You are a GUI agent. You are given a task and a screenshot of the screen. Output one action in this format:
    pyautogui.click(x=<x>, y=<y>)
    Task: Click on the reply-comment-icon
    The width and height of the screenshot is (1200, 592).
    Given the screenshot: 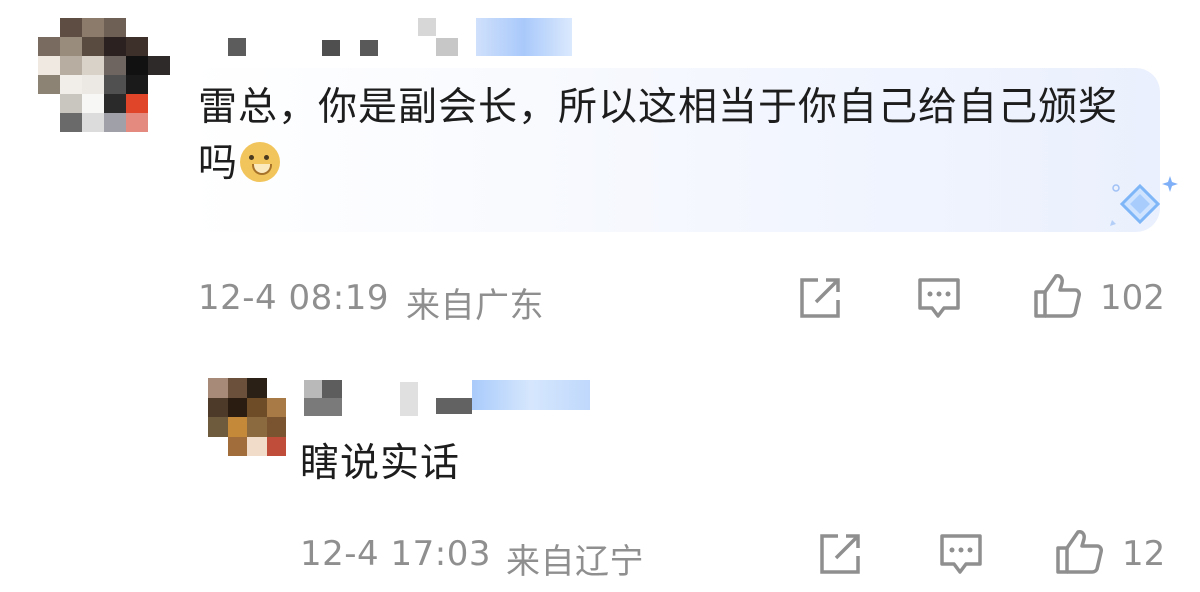 What is the action you would take?
    pyautogui.click(x=961, y=554)
    